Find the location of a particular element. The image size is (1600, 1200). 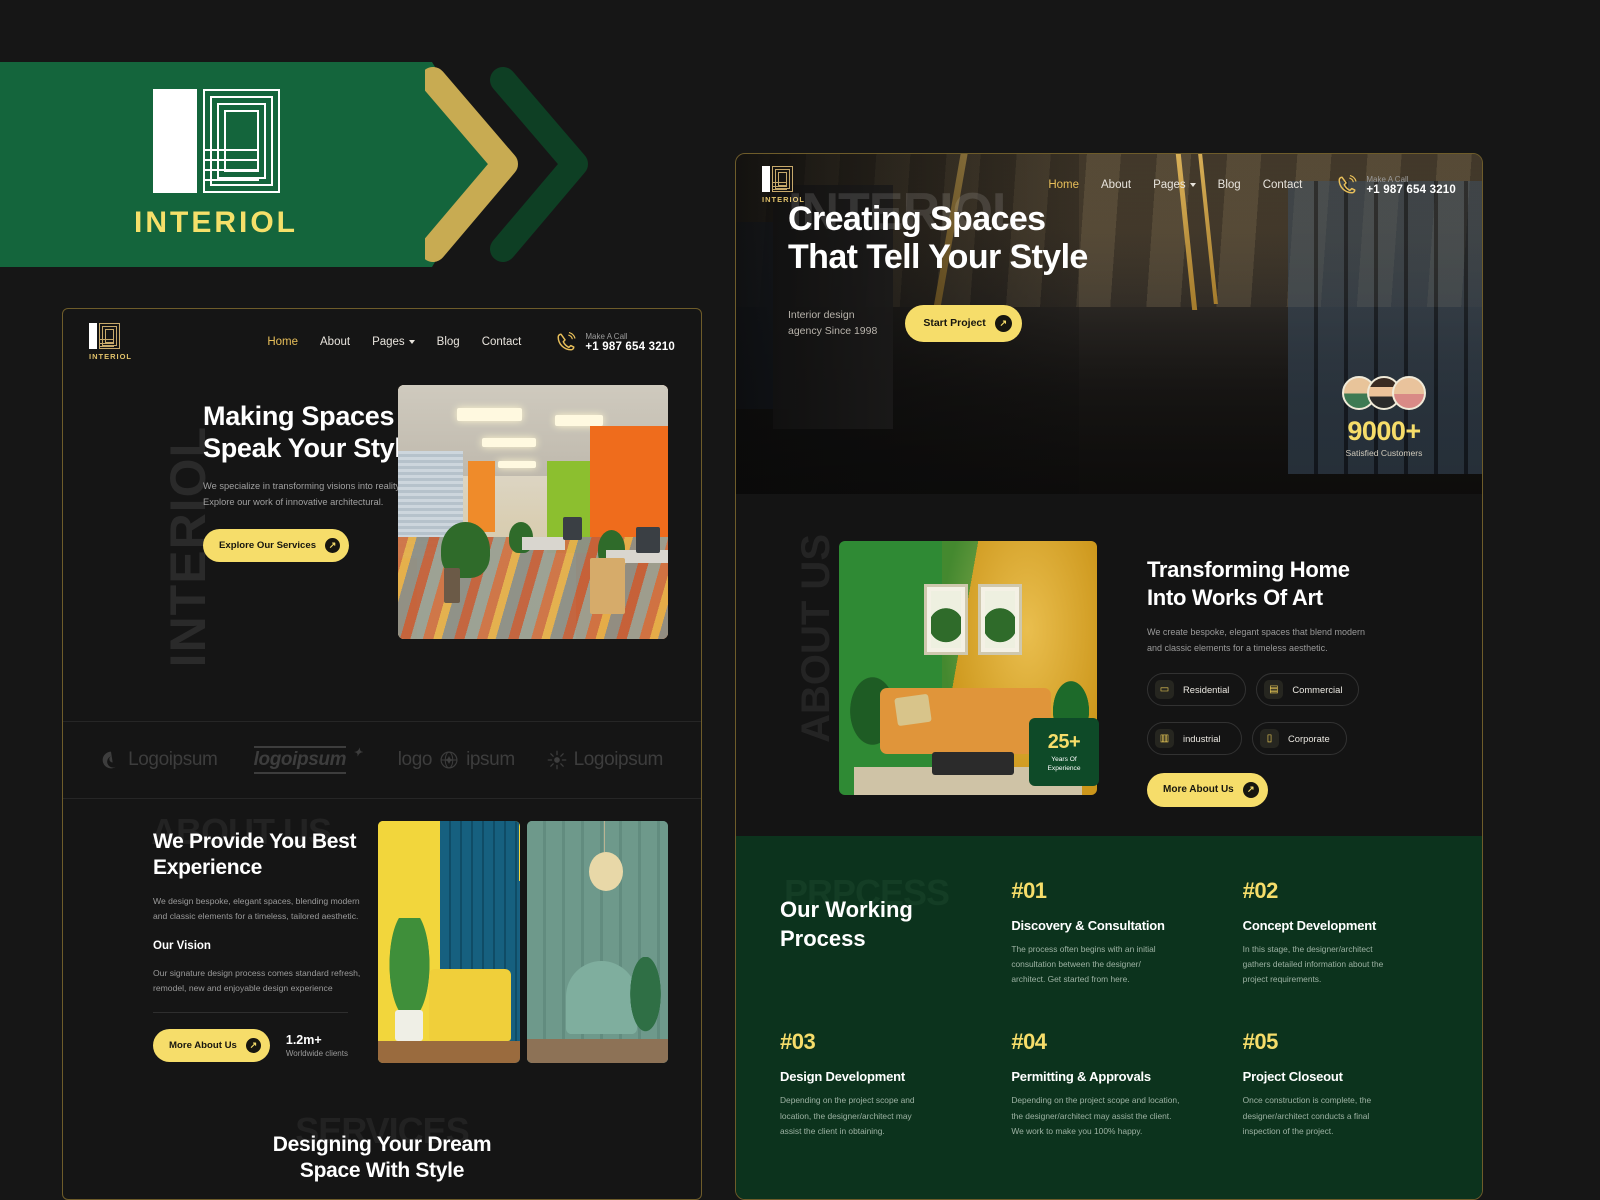

user-avatar-icon is located at coordinates (1409, 393).